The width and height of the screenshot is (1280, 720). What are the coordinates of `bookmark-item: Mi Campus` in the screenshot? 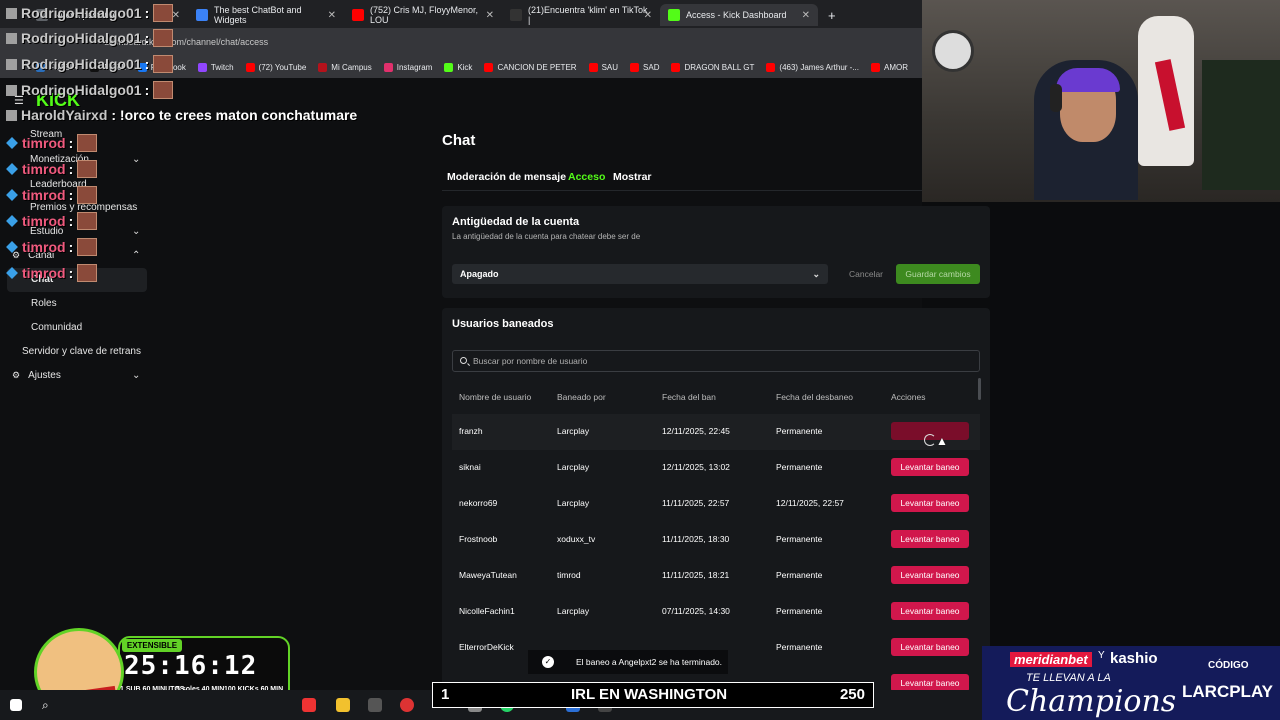 It's located at (345, 67).